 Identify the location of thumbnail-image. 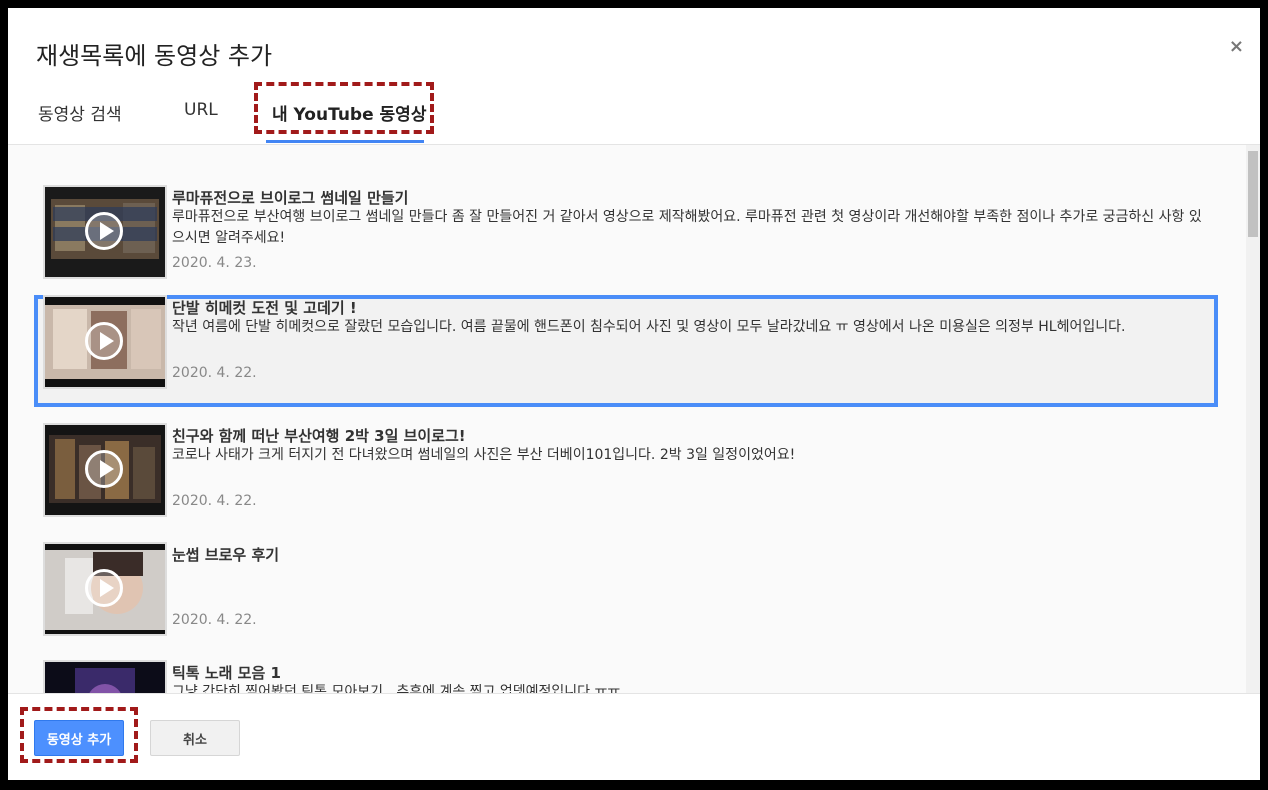
(105, 677).